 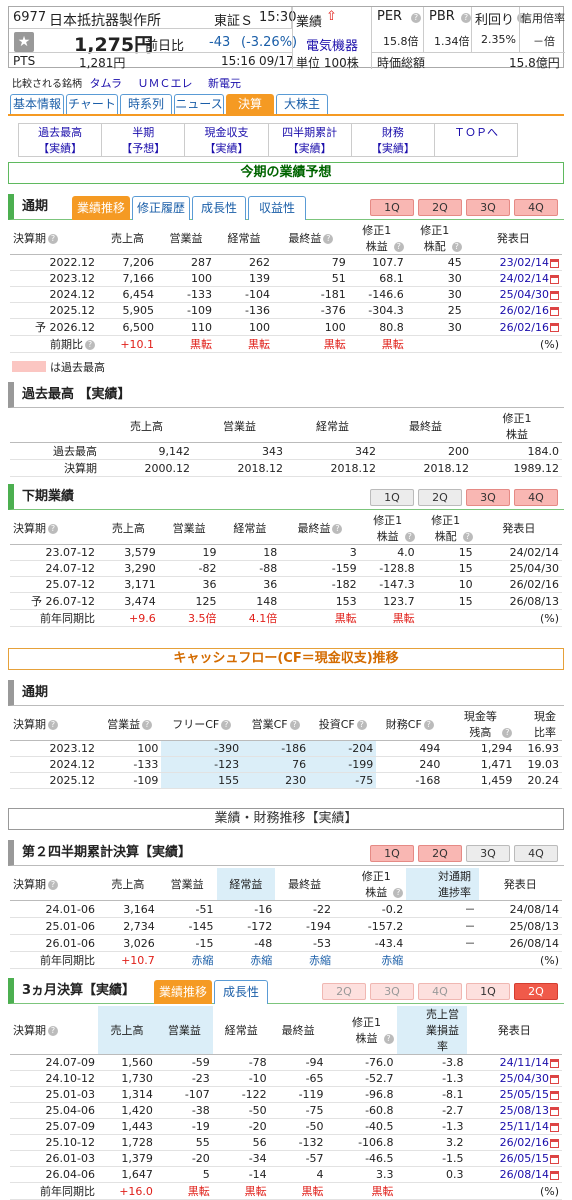 I want to click on subnav-quarterly: 四半期累計 【実績】, so click(x=309, y=140).